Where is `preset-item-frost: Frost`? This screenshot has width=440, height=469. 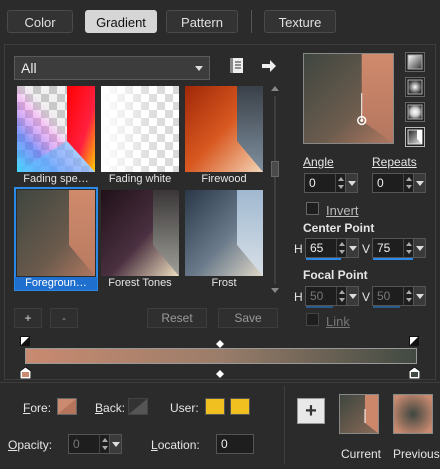 preset-item-frost: Frost is located at coordinates (224, 239).